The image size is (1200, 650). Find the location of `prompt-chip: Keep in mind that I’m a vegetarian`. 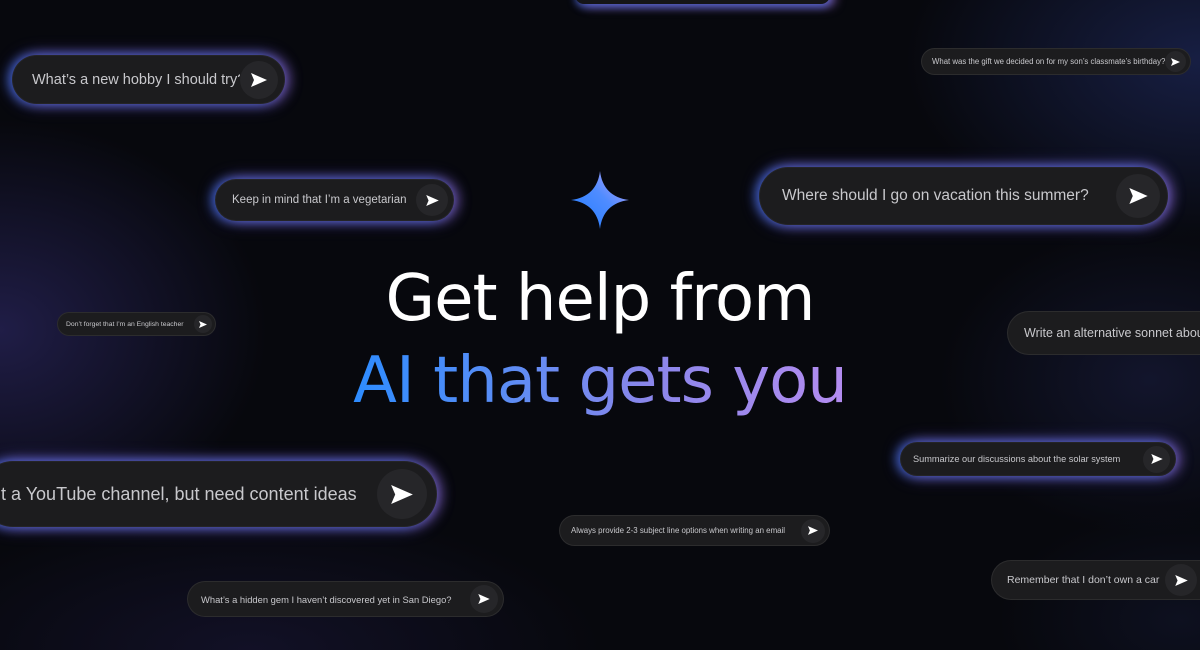

prompt-chip: Keep in mind that I’m a vegetarian is located at coordinates (334, 200).